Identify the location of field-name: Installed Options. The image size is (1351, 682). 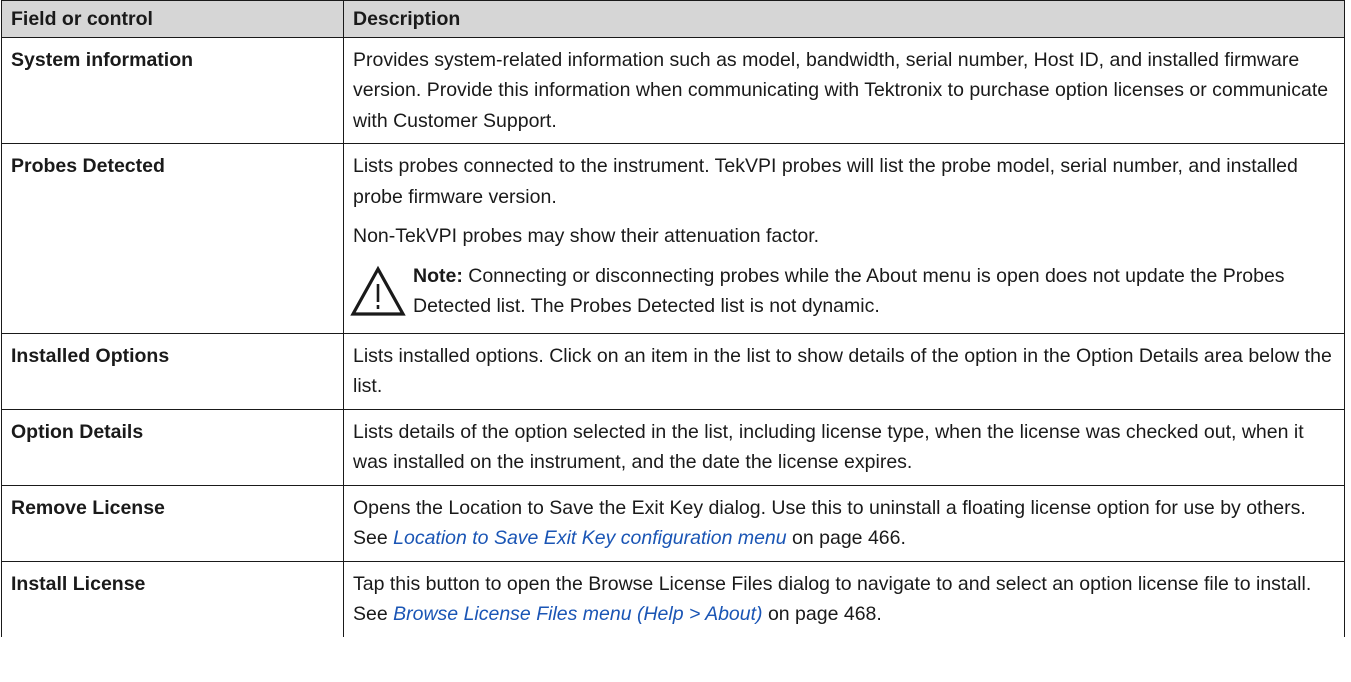
(172, 371).